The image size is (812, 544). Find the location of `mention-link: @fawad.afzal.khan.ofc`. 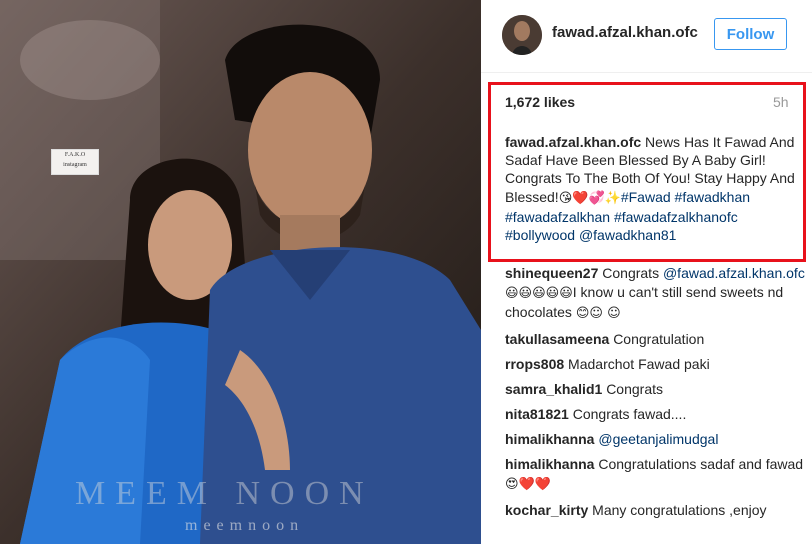

mention-link: @fawad.afzal.khan.ofc is located at coordinates (734, 273).